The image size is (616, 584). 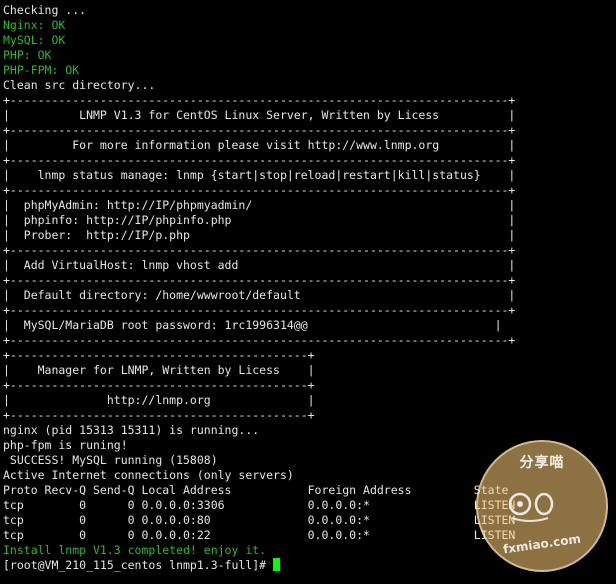 I want to click on terminal-line: | http://lnmp.org |, so click(x=159, y=400).